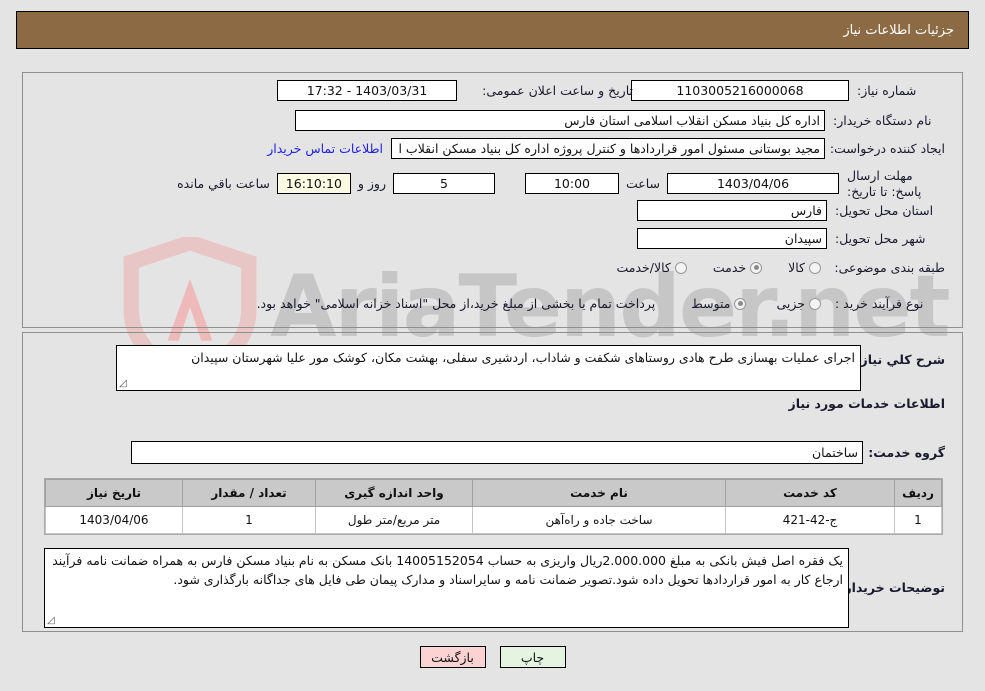 The image size is (985, 691). What do you see at coordinates (756, 267) in the screenshot?
I see `radio-category-service-dot` at bounding box center [756, 267].